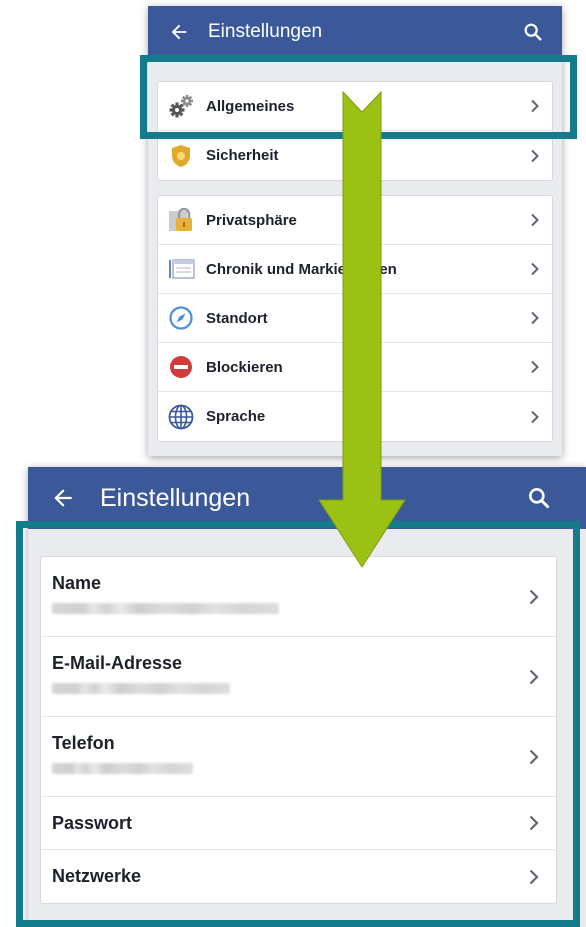 The height and width of the screenshot is (927, 586). What do you see at coordinates (181, 220) in the screenshot?
I see `padlock-icon` at bounding box center [181, 220].